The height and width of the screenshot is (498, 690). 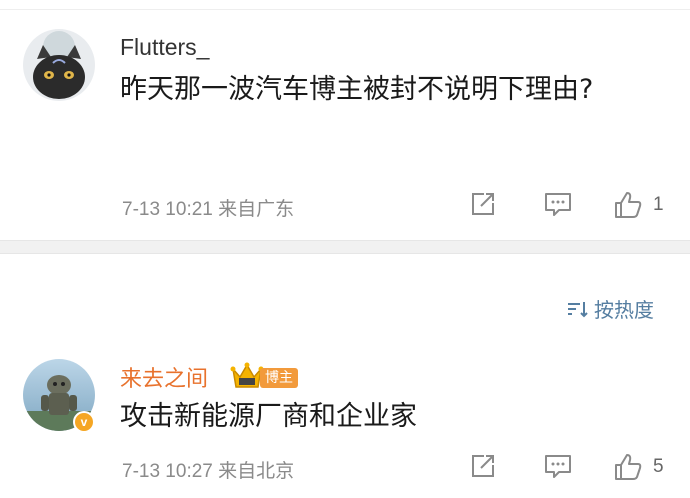 I want to click on like-button: 5, so click(x=638, y=467).